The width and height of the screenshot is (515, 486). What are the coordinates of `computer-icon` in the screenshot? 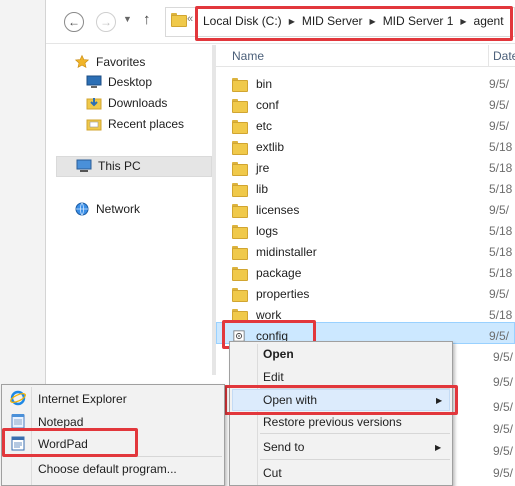 It's located at (84, 165).